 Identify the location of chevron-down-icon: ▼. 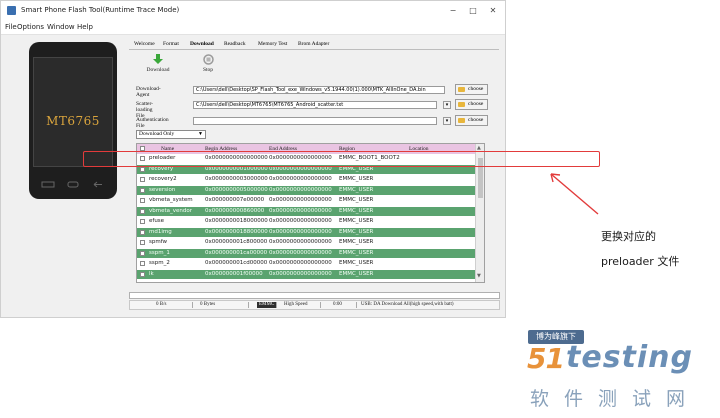
(200, 134).